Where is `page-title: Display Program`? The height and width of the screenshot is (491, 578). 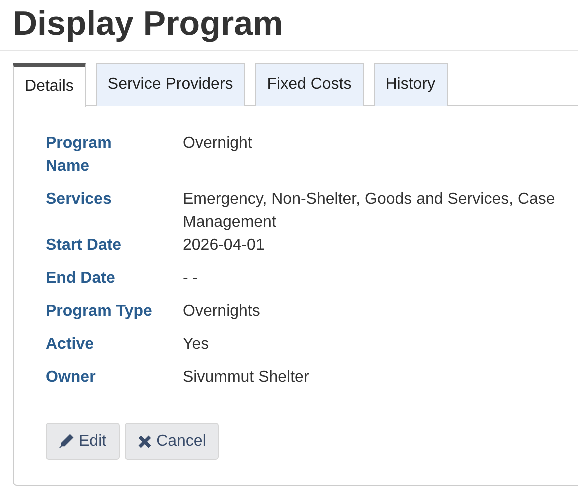
page-title: Display Program is located at coordinates (148, 24).